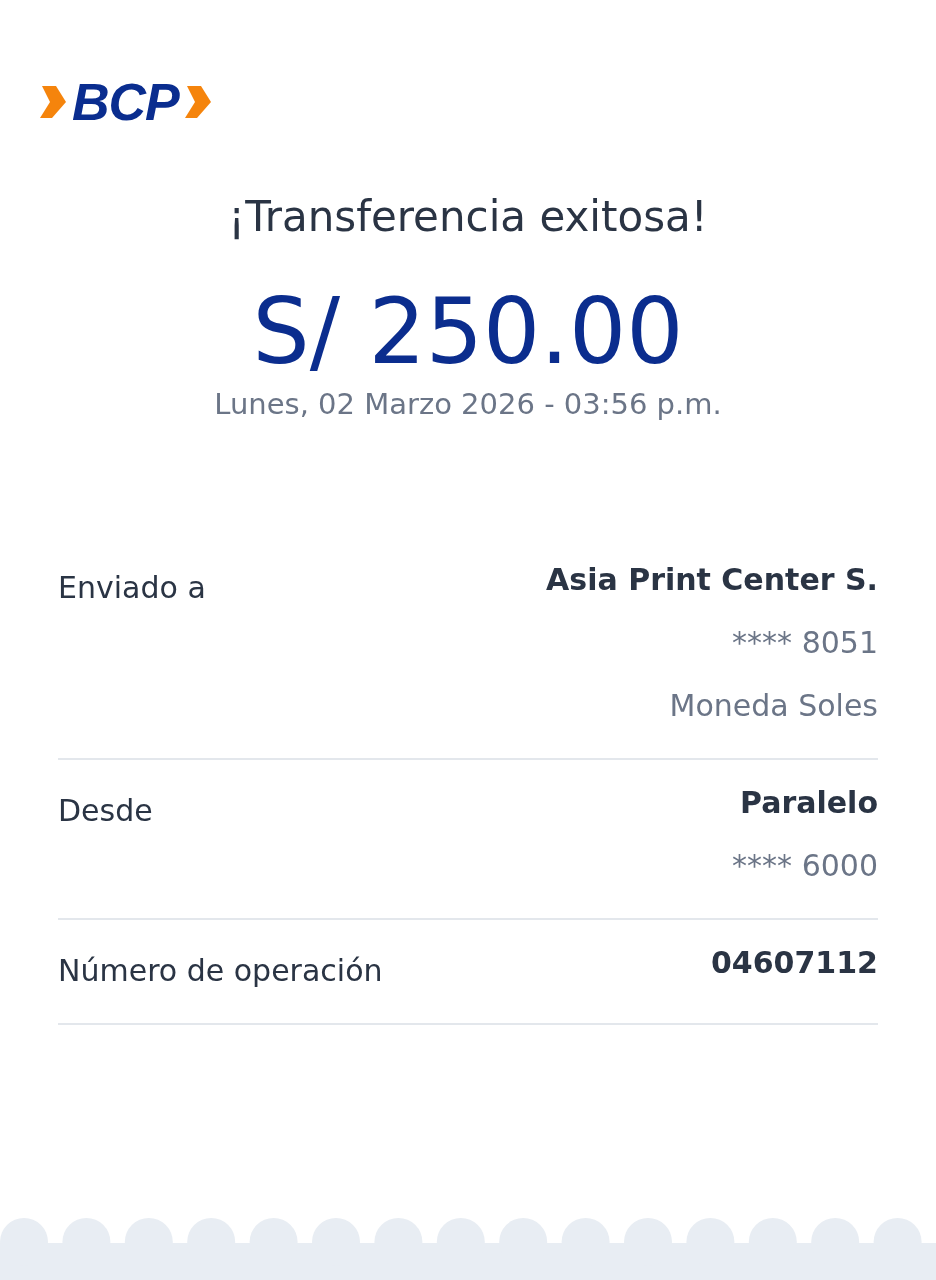  What do you see at coordinates (132, 587) in the screenshot?
I see `detail-label: Enviado a` at bounding box center [132, 587].